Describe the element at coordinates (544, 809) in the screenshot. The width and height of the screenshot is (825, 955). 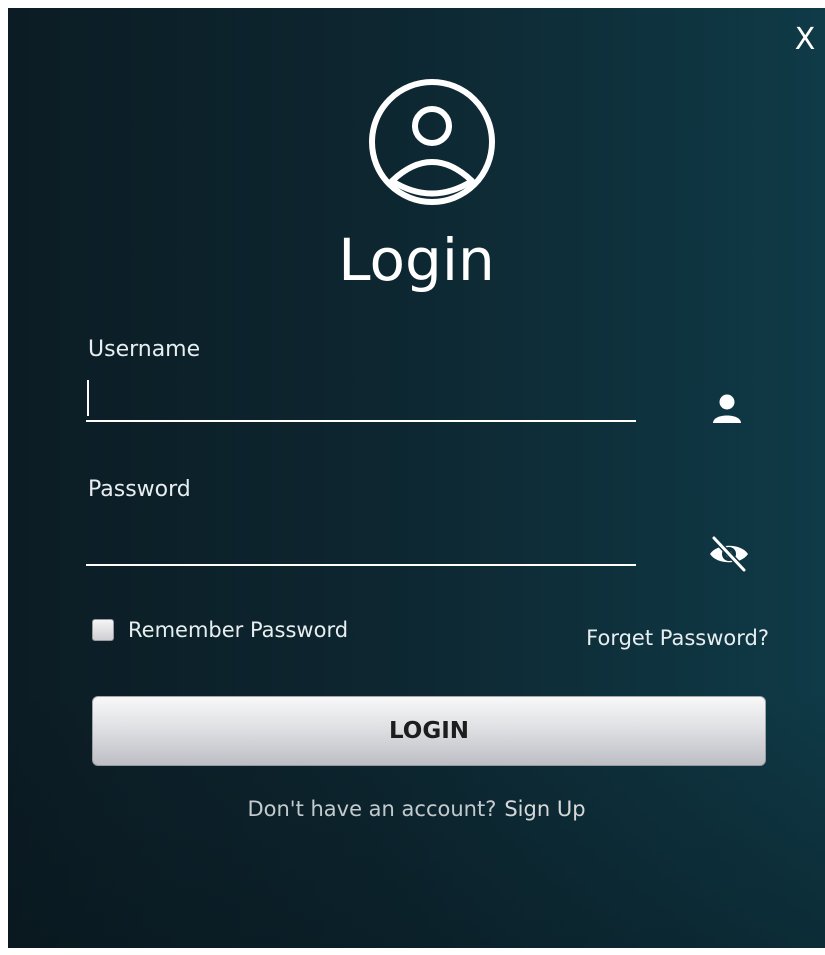
I see `signup-link: Sign Up` at that location.